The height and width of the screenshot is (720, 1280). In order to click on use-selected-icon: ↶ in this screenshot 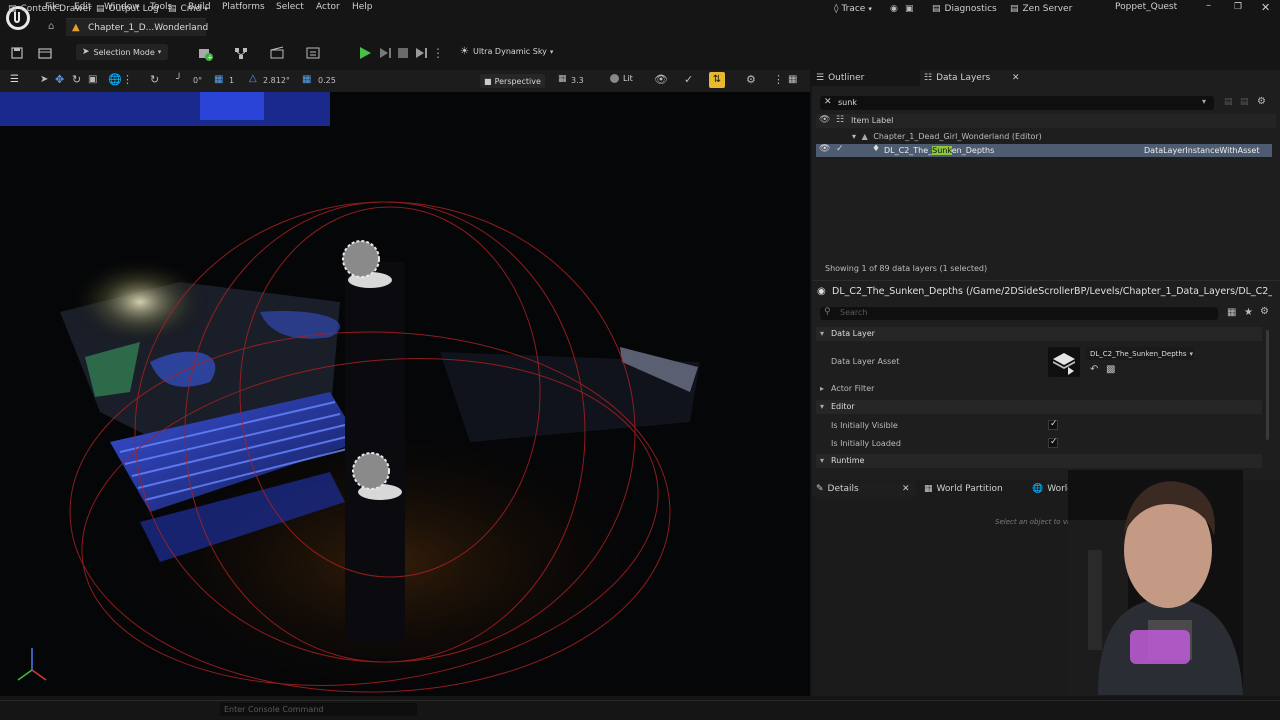, I will do `click(1094, 369)`.